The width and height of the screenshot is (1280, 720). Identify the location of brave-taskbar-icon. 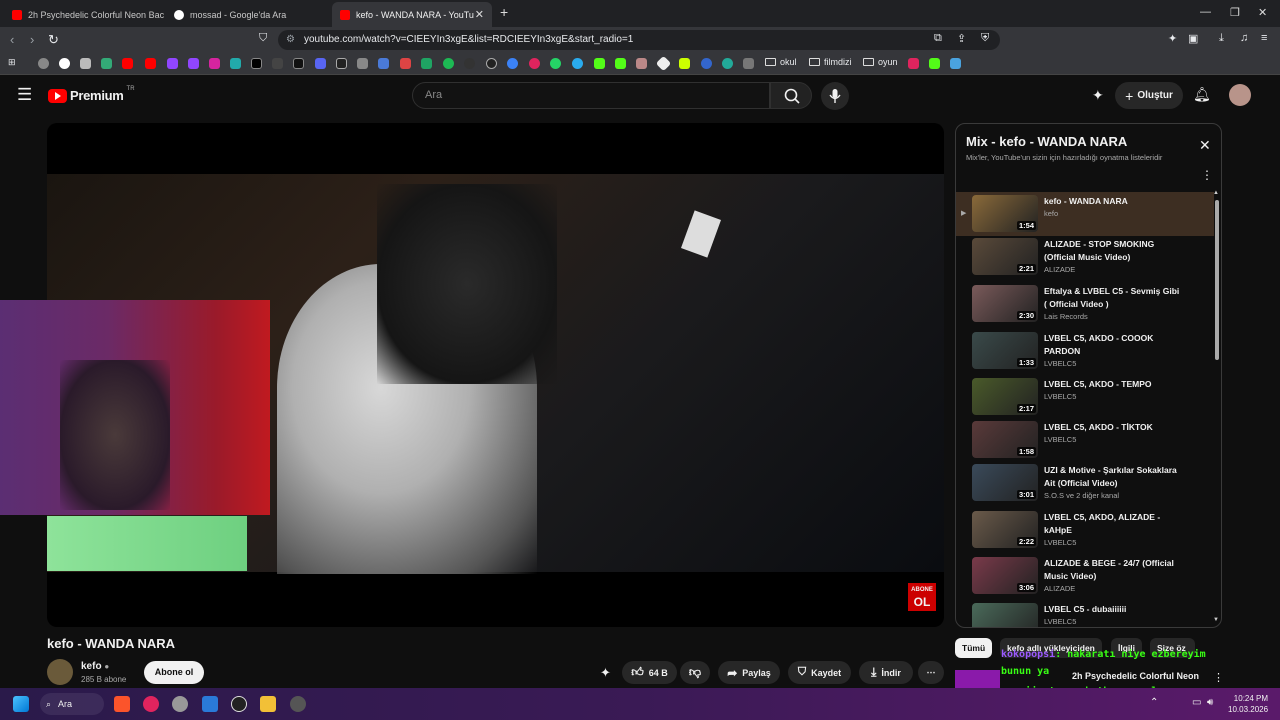
(122, 704).